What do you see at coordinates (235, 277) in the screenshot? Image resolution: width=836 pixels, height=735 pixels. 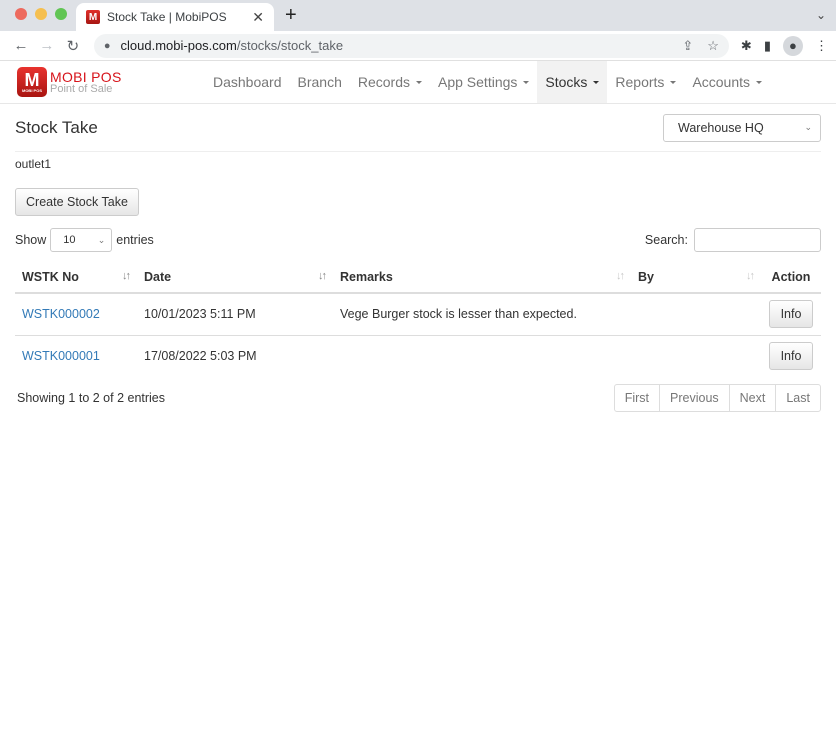 I see `column-header-date: Date ↓↑` at bounding box center [235, 277].